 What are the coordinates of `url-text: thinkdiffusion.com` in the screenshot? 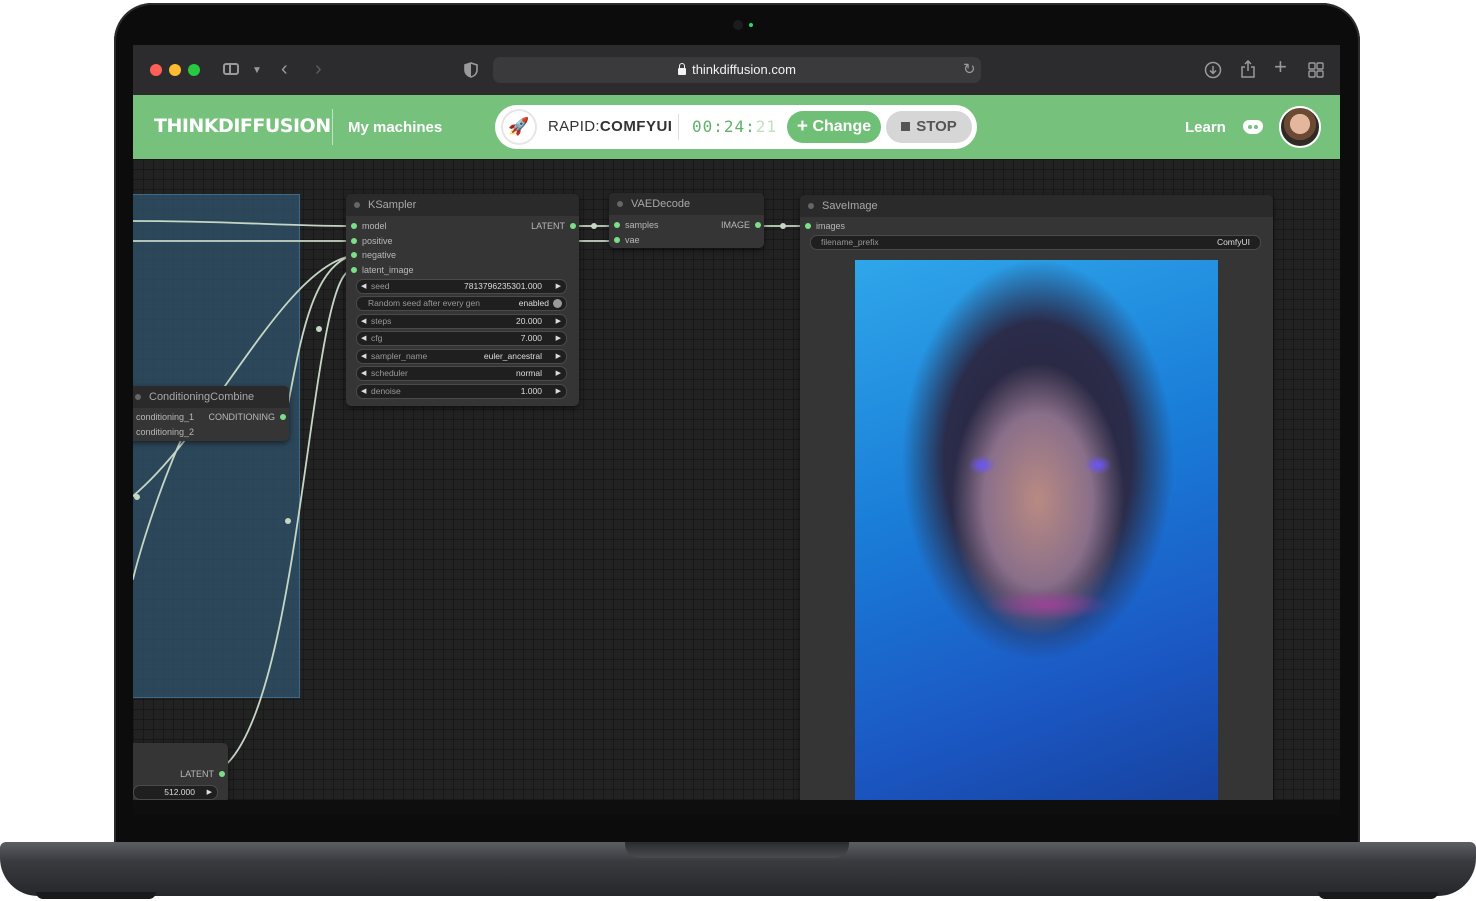 It's located at (744, 69).